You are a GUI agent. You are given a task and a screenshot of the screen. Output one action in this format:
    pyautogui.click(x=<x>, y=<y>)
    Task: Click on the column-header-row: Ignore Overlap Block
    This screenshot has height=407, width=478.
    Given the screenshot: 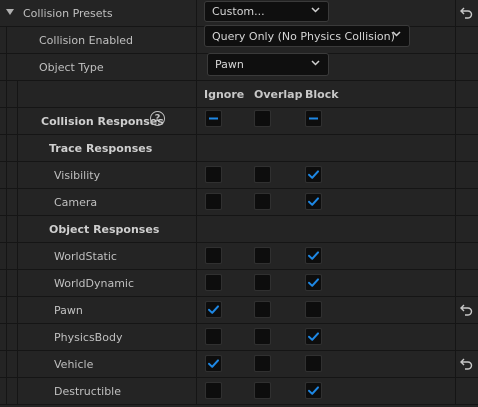 What is the action you would take?
    pyautogui.click(x=239, y=94)
    